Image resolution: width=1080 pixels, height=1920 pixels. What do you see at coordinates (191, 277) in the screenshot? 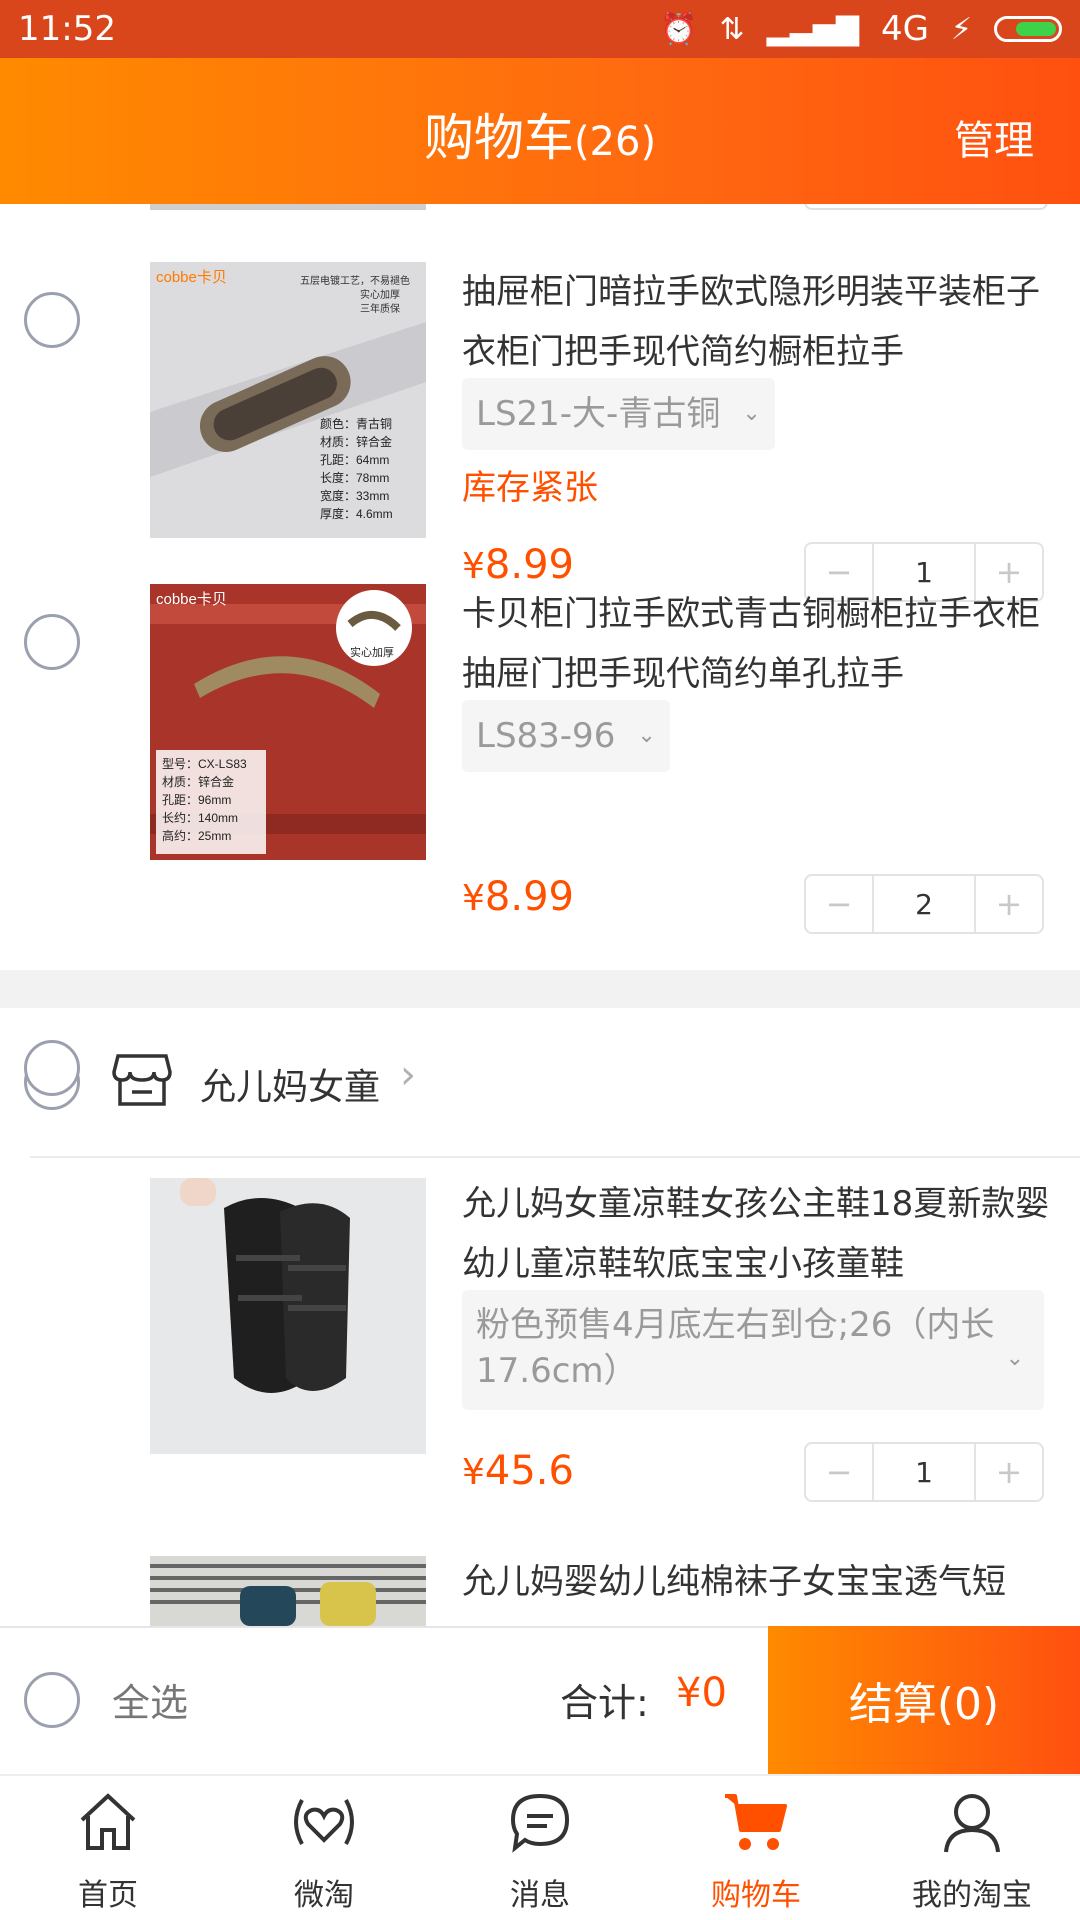
I see `brand-logo: cobbe卡贝` at bounding box center [191, 277].